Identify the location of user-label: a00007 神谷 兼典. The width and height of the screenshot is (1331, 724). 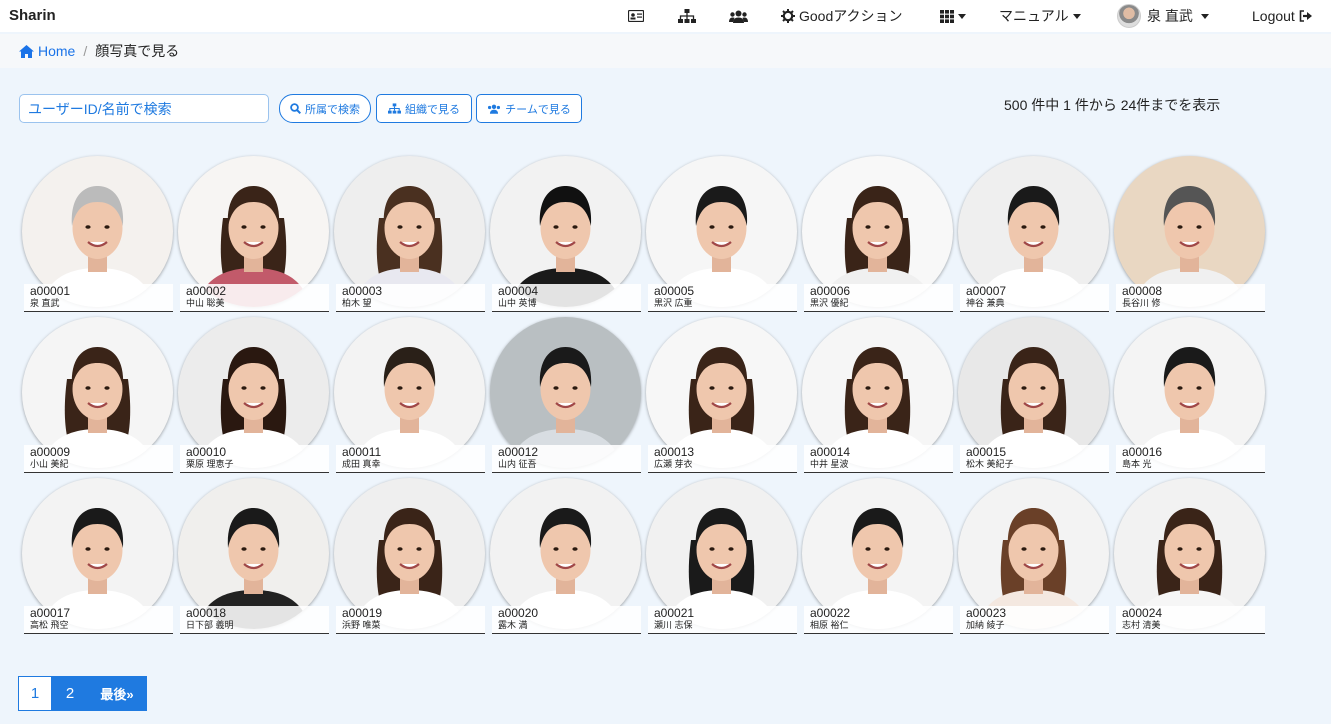
(1034, 298).